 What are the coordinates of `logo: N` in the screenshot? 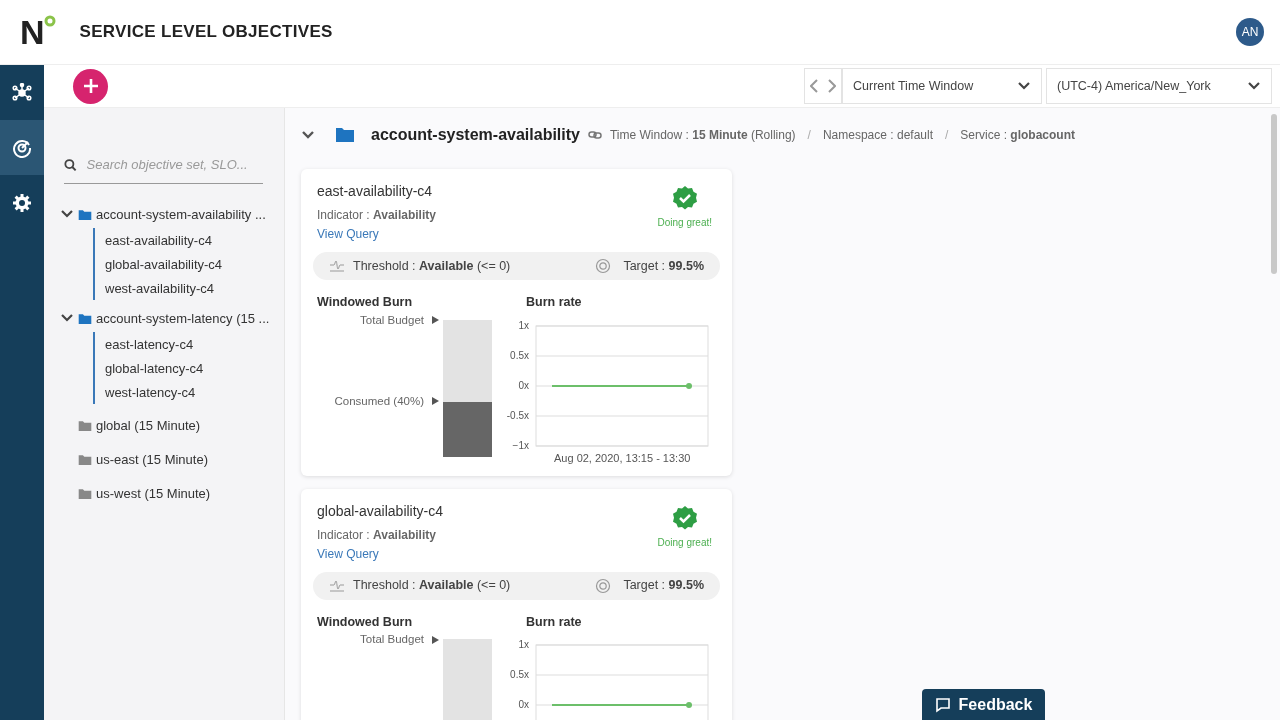 It's located at (32, 32).